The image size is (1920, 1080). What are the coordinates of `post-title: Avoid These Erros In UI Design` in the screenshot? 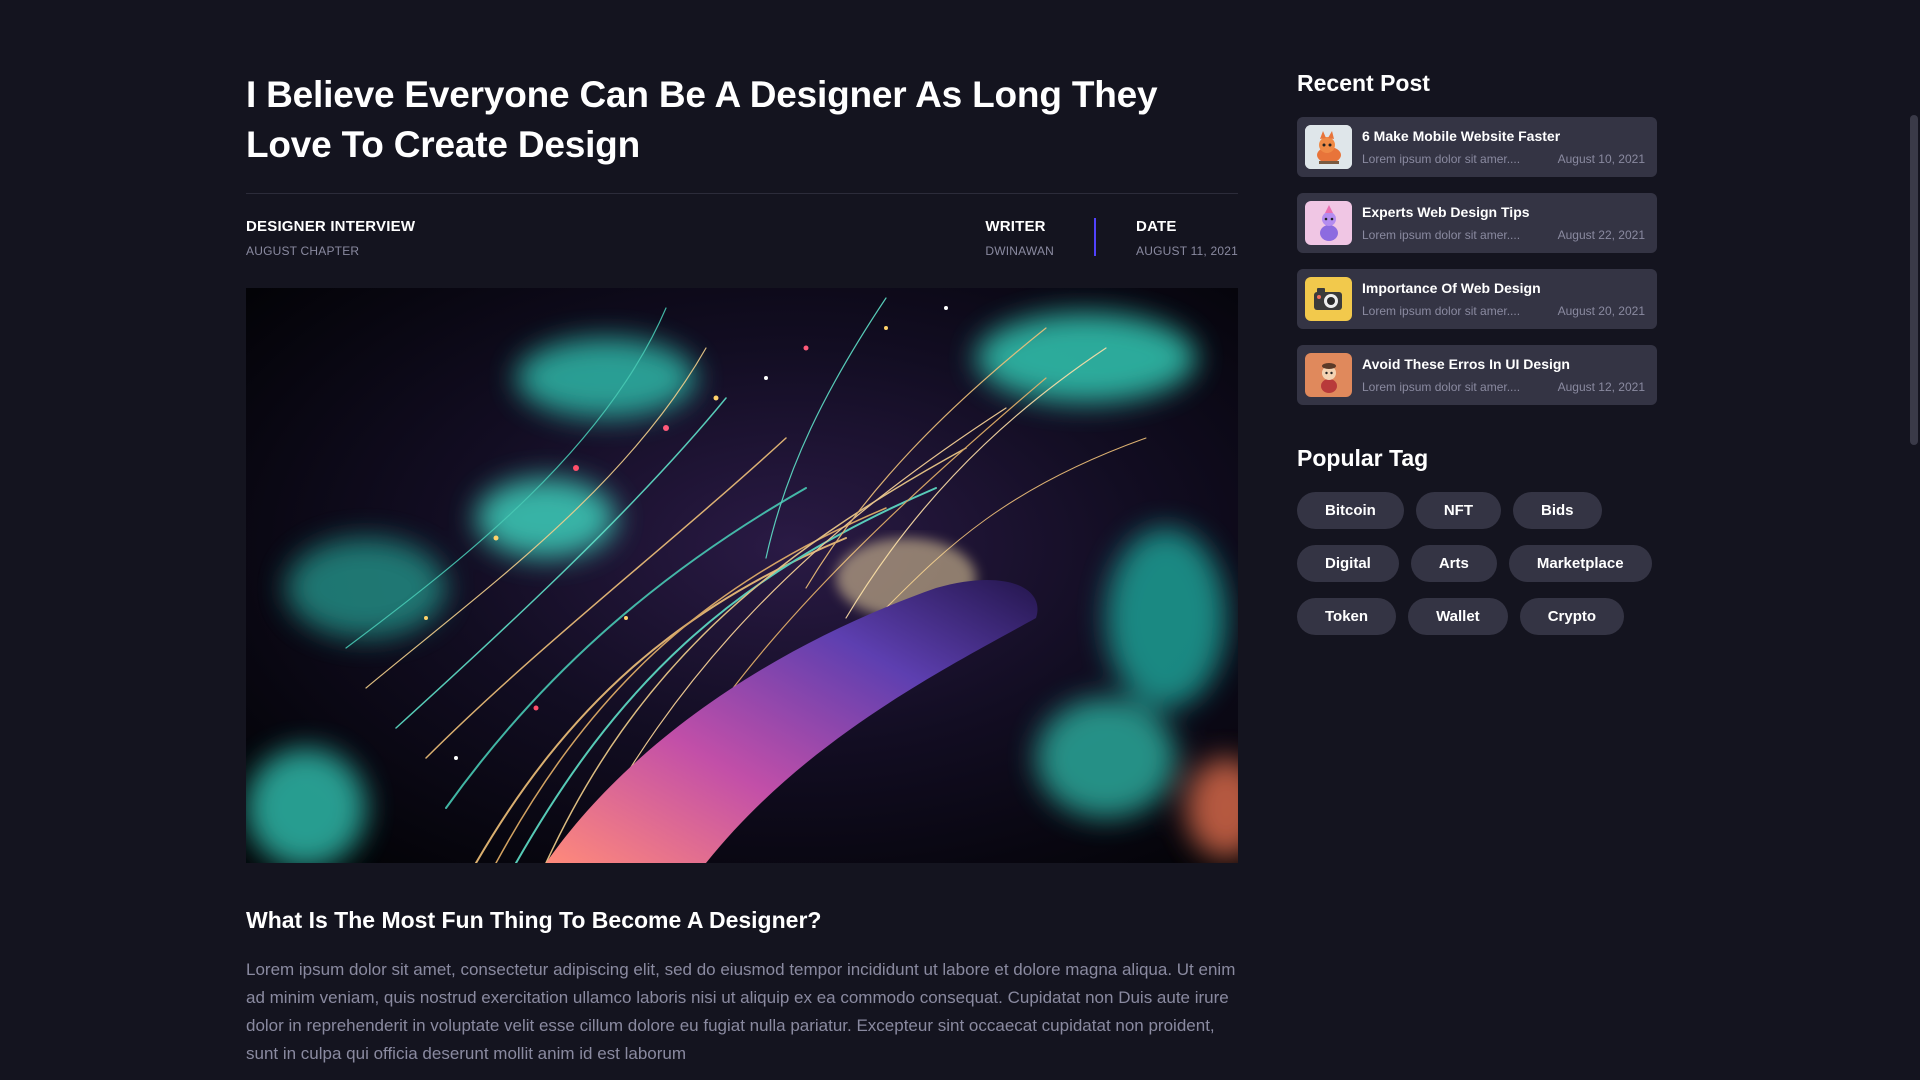 It's located at (1503, 364).